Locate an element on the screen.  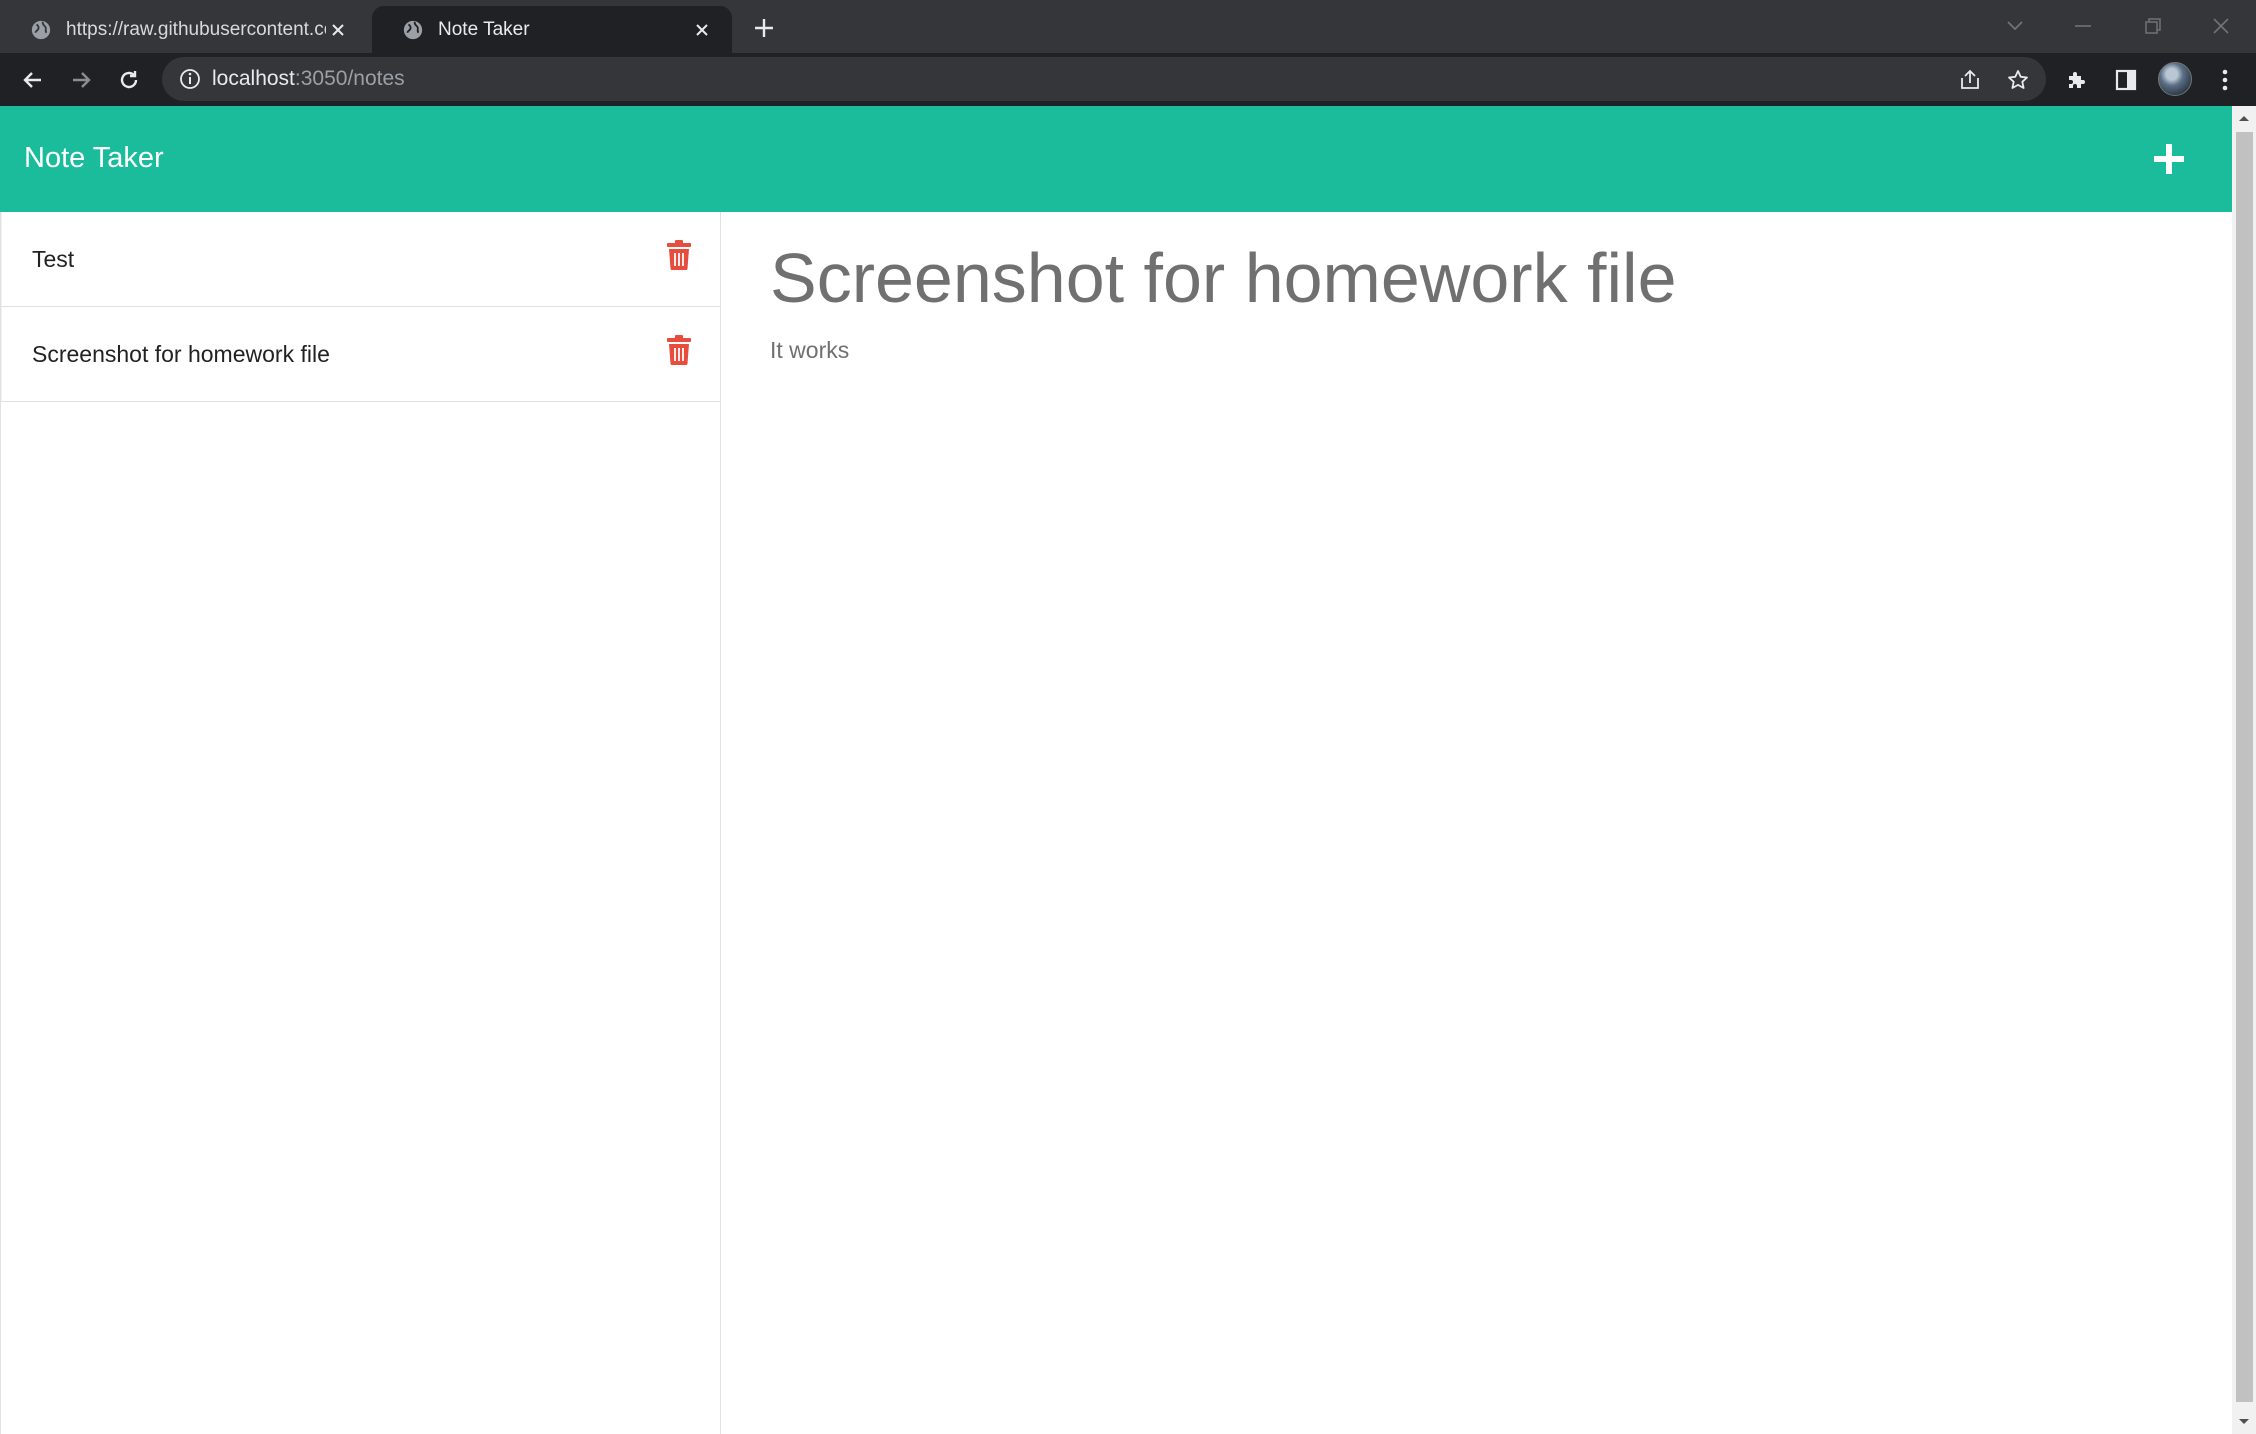
reload-icon is located at coordinates (129, 80).